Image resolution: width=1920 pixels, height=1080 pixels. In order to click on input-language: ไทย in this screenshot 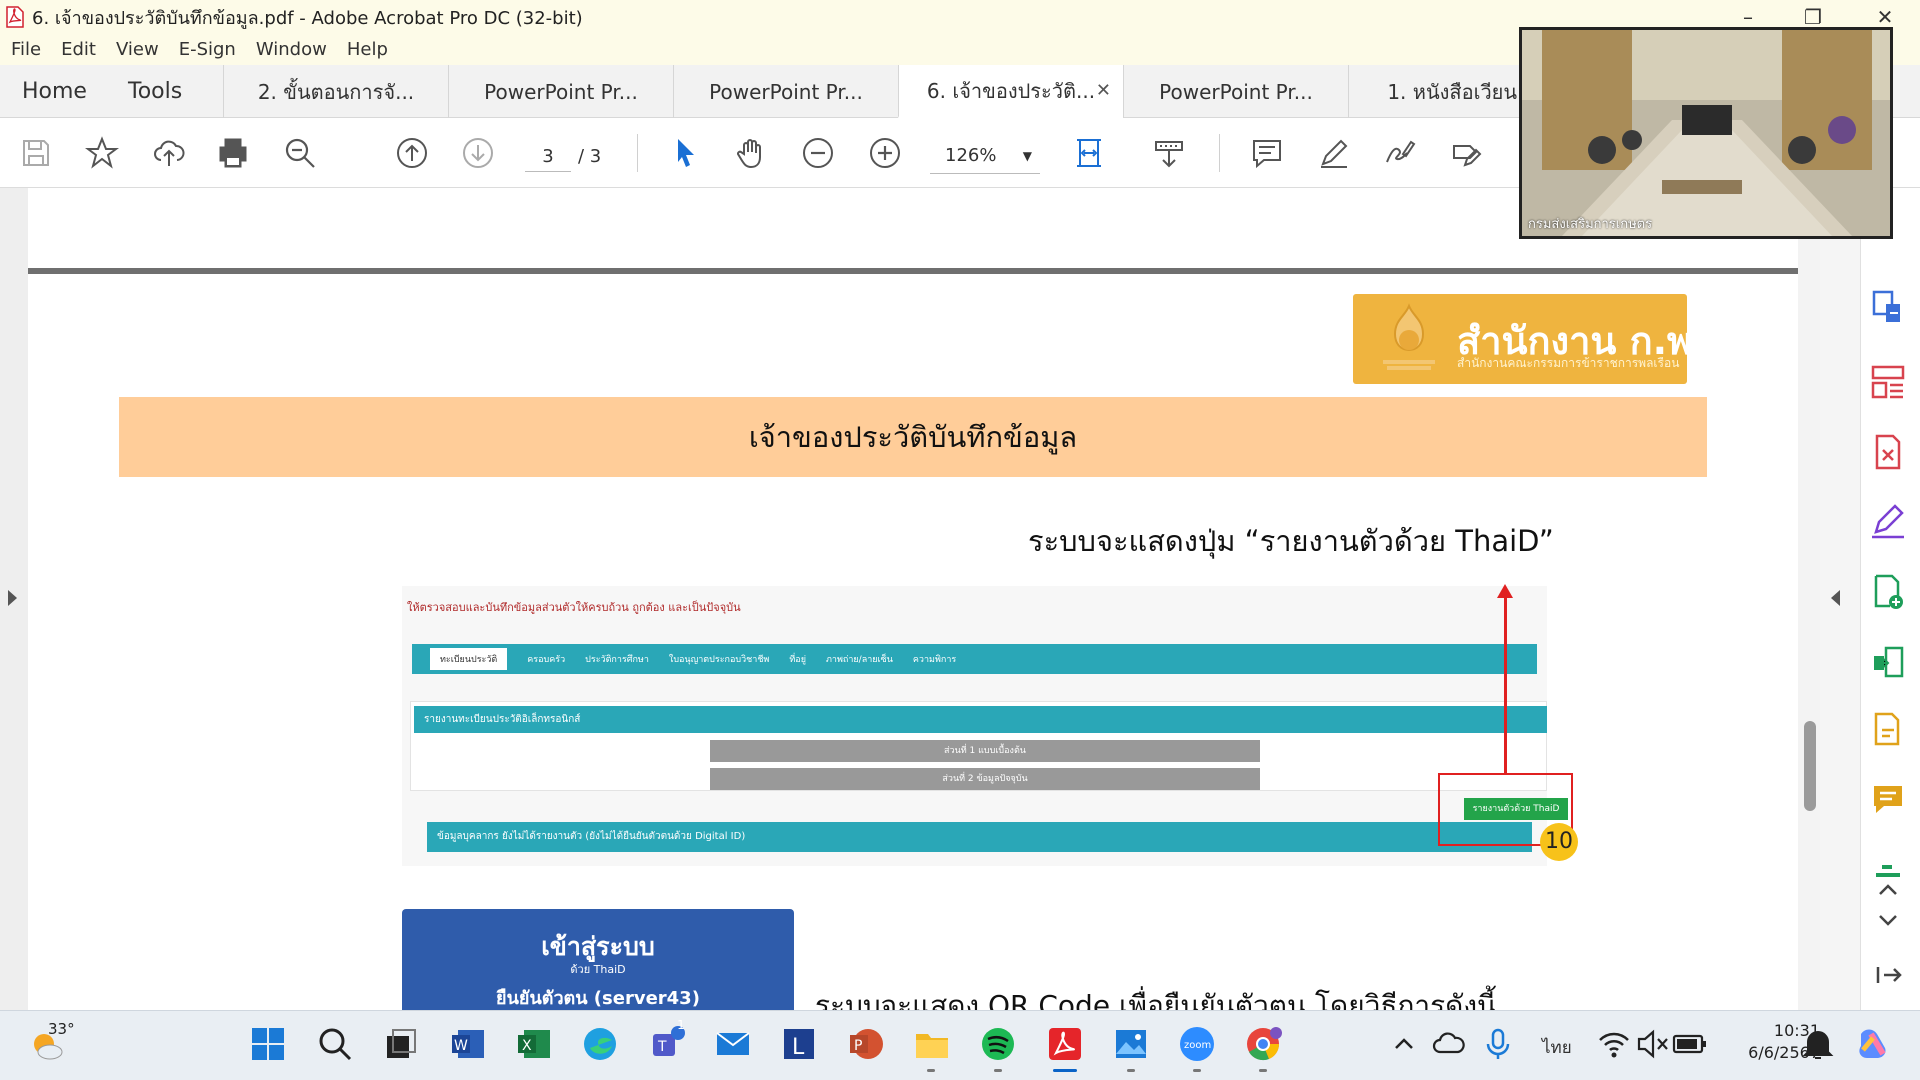, I will do `click(1557, 1047)`.